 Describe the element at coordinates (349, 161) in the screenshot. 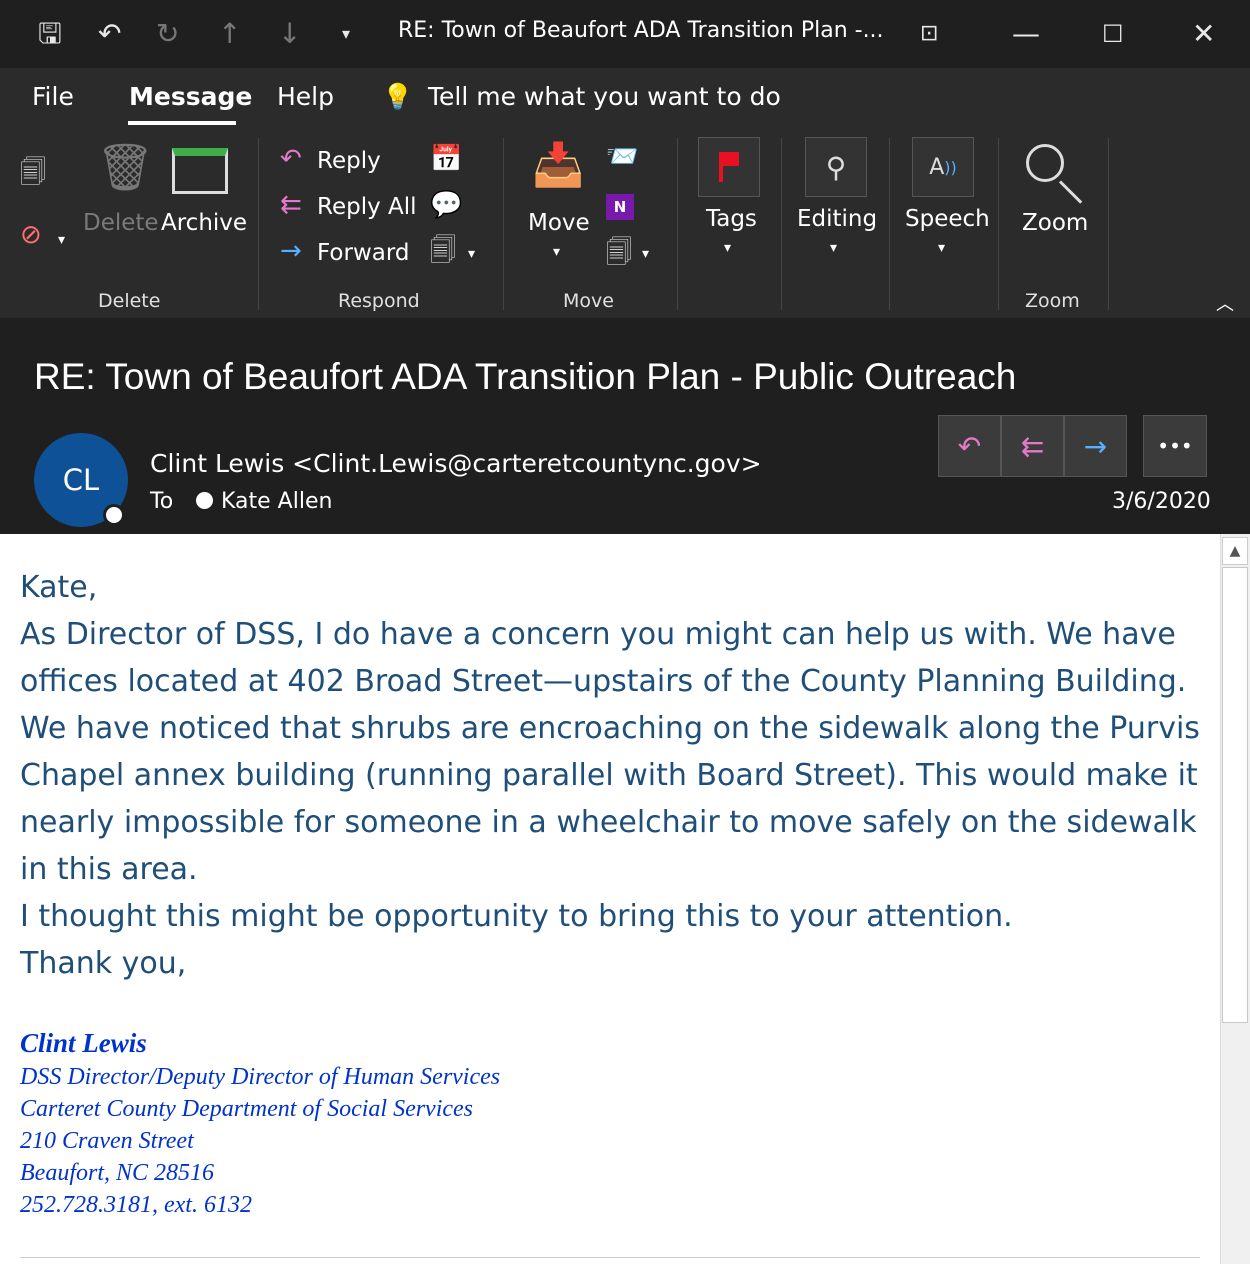

I see `reply-button: Reply` at that location.